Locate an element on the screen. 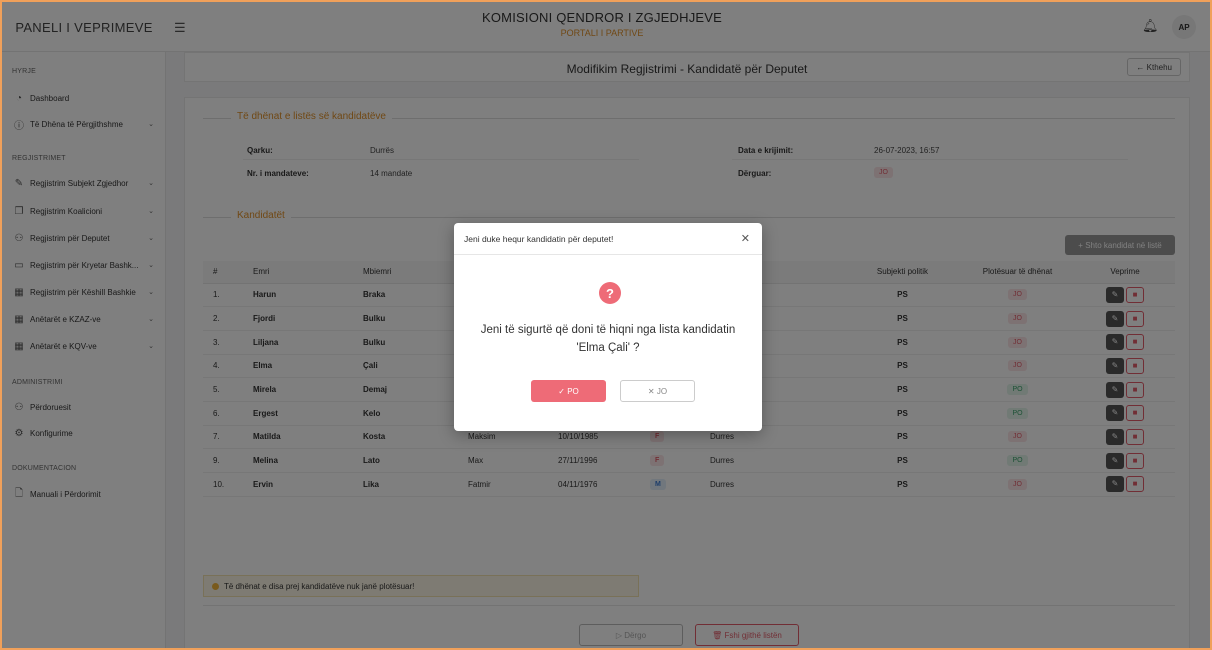 This screenshot has width=1212, height=650. check-icon: ✓ is located at coordinates (563, 391).